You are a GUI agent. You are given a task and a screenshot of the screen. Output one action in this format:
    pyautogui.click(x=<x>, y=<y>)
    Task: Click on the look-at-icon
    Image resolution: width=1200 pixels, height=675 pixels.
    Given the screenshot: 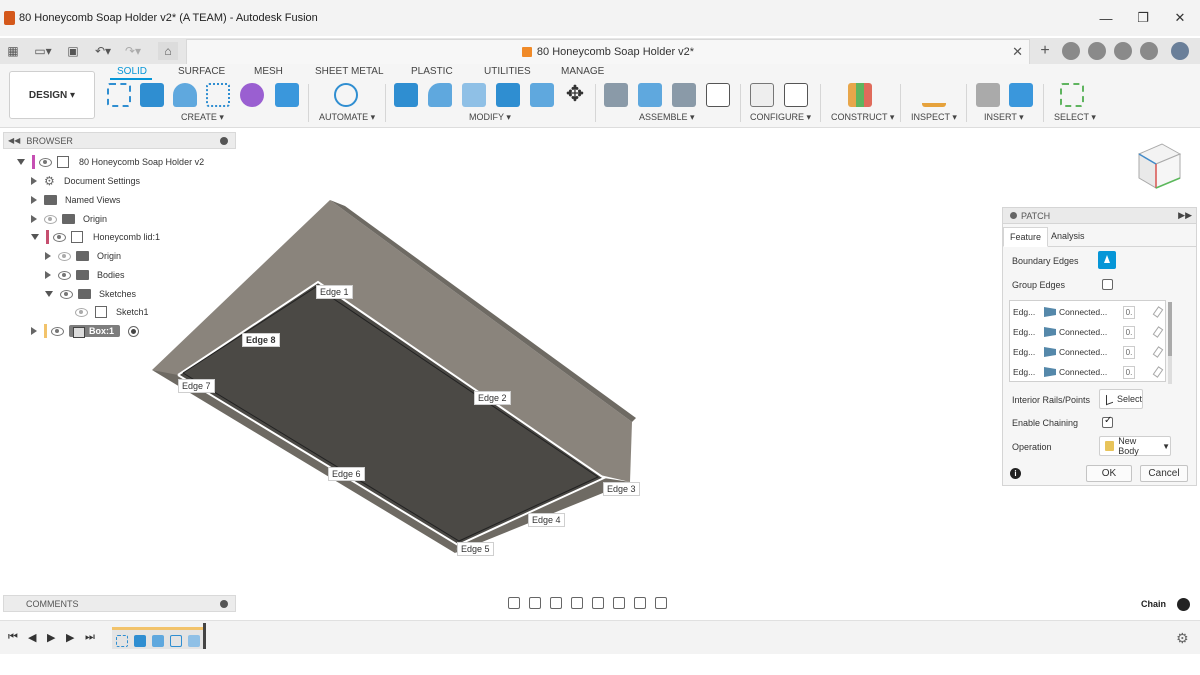 What is the action you would take?
    pyautogui.click(x=535, y=603)
    